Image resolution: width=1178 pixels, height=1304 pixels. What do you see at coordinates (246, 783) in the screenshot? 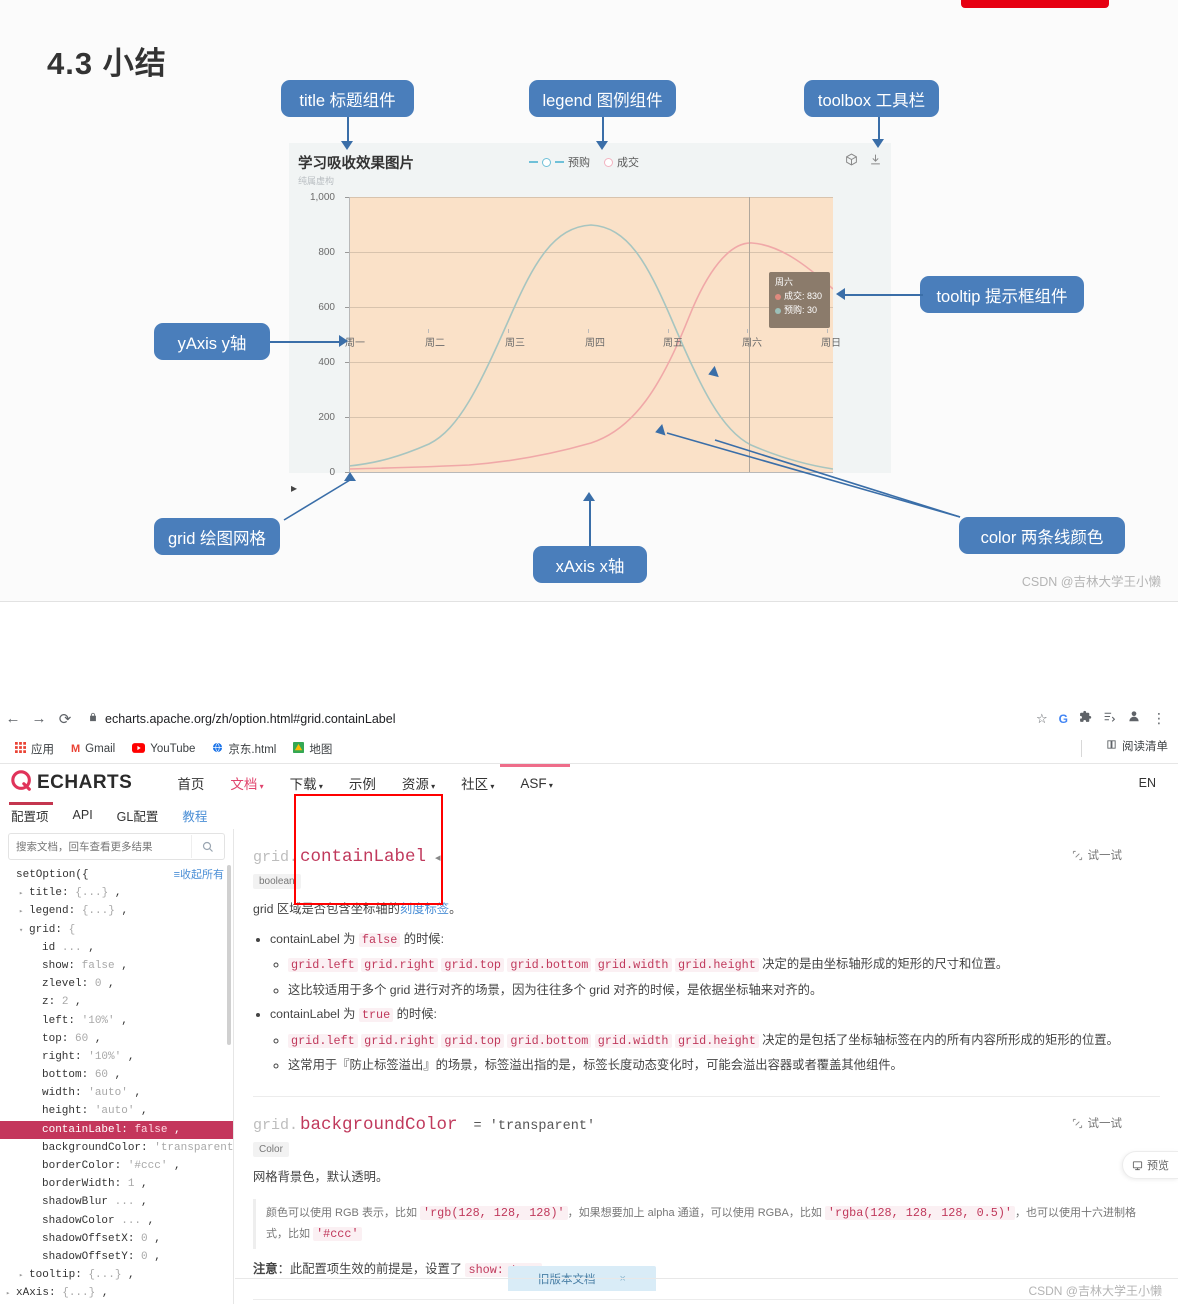
I see `nav-item-docs: 文档 ▾` at bounding box center [246, 783].